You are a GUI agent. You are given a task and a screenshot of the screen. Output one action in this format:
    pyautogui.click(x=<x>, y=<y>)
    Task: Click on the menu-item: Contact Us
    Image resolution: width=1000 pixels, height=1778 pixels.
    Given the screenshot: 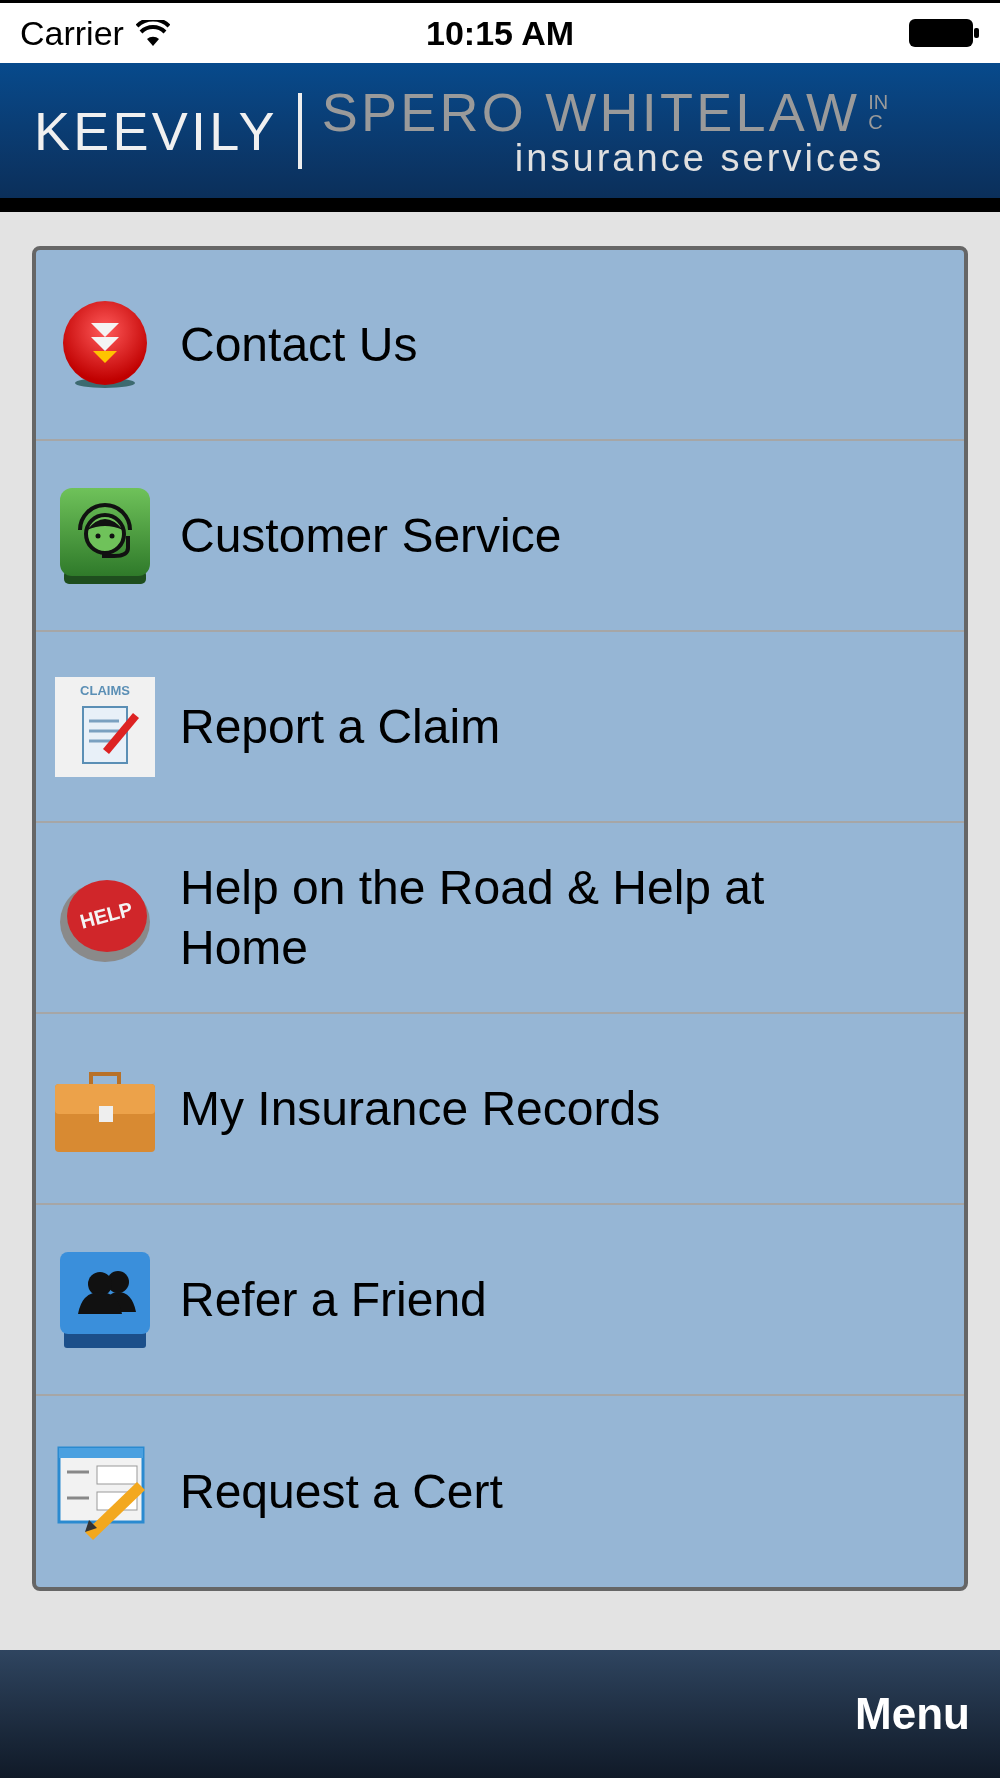 What is the action you would take?
    pyautogui.click(x=500, y=345)
    